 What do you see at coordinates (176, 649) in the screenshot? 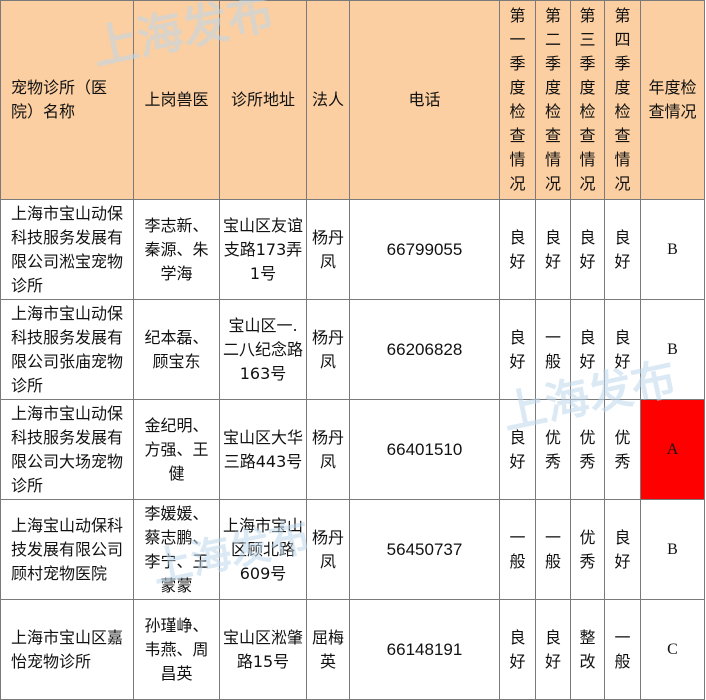
I see `vet-names: 孙瑾峥、韦燕、周昌英` at bounding box center [176, 649].